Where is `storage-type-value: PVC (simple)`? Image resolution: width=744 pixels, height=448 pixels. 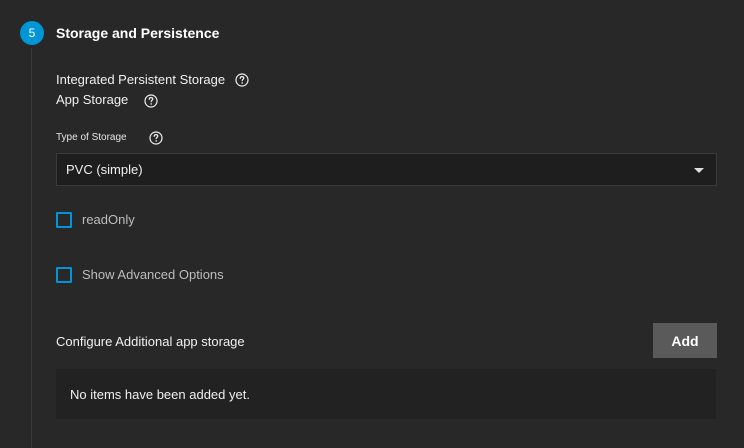 storage-type-value: PVC (simple) is located at coordinates (104, 169).